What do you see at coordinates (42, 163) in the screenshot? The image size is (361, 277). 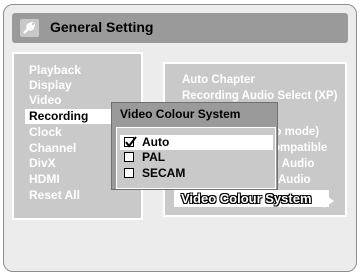 I see `menu-item-divx: DivX` at bounding box center [42, 163].